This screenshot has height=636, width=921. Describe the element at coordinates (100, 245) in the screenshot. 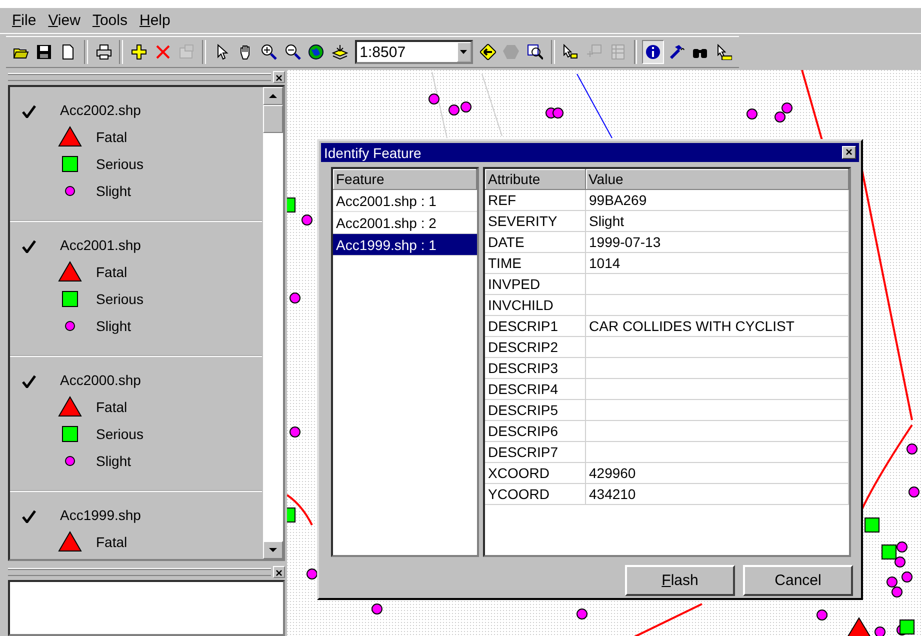

I see `layer-name: Acc2001.shp` at that location.